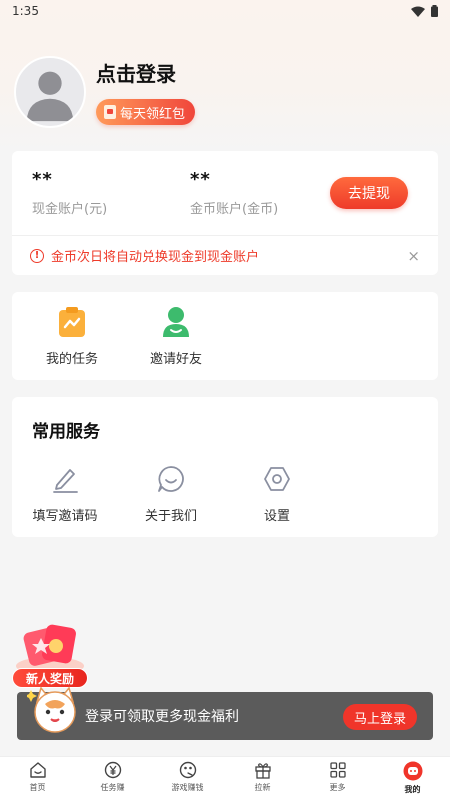 The height and width of the screenshot is (800, 450). Describe the element at coordinates (171, 494) in the screenshot. I see `about-us-entry: 关于我们` at that location.